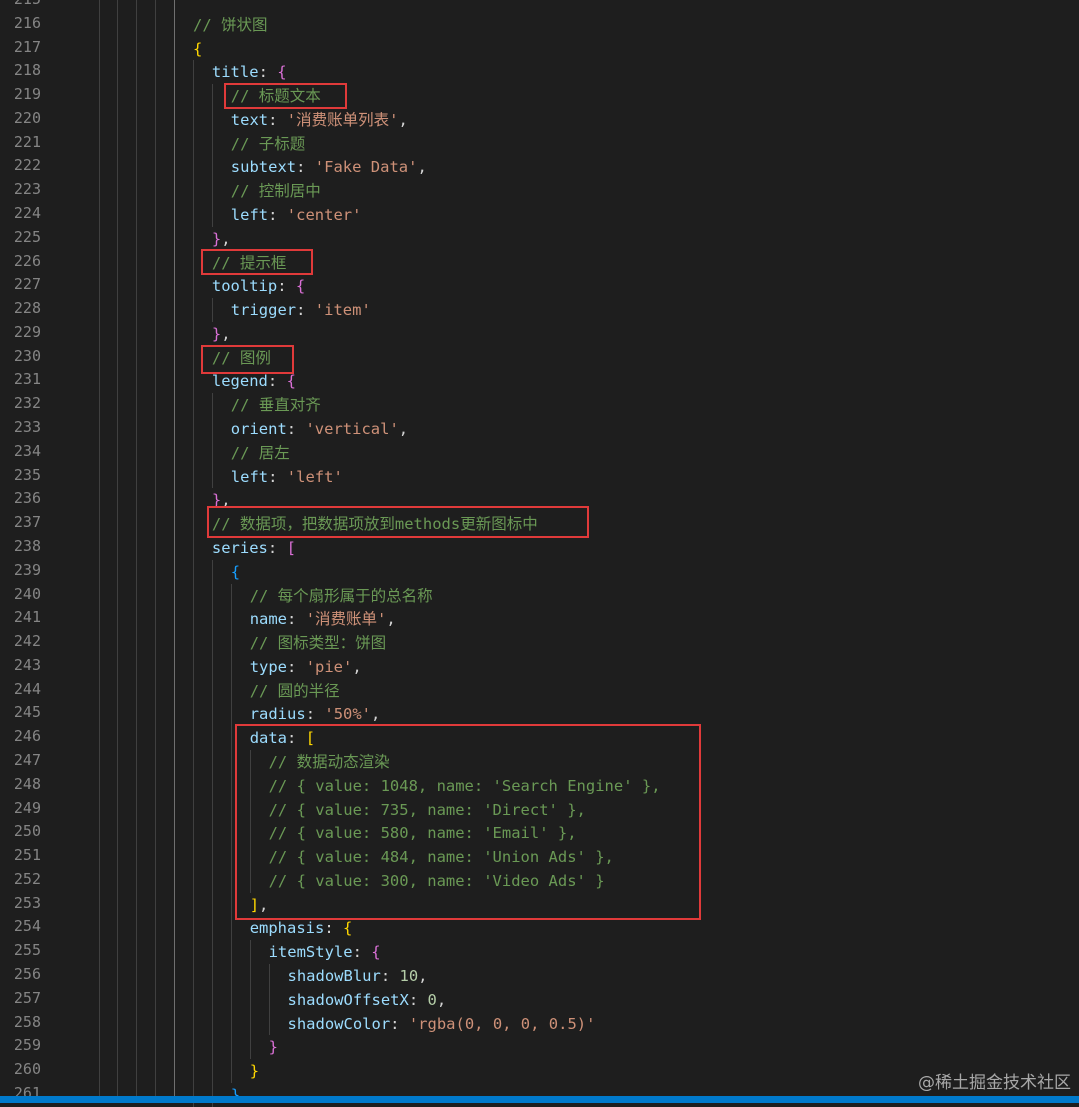 The width and height of the screenshot is (1079, 1107). I want to click on code-line: 228 trigger: 'item', so click(539, 310).